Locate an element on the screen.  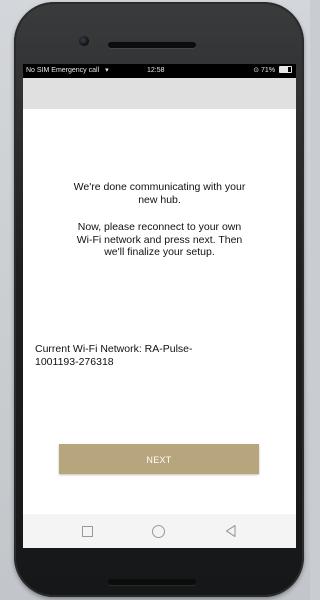
front-camera-icon is located at coordinates (84, 41).